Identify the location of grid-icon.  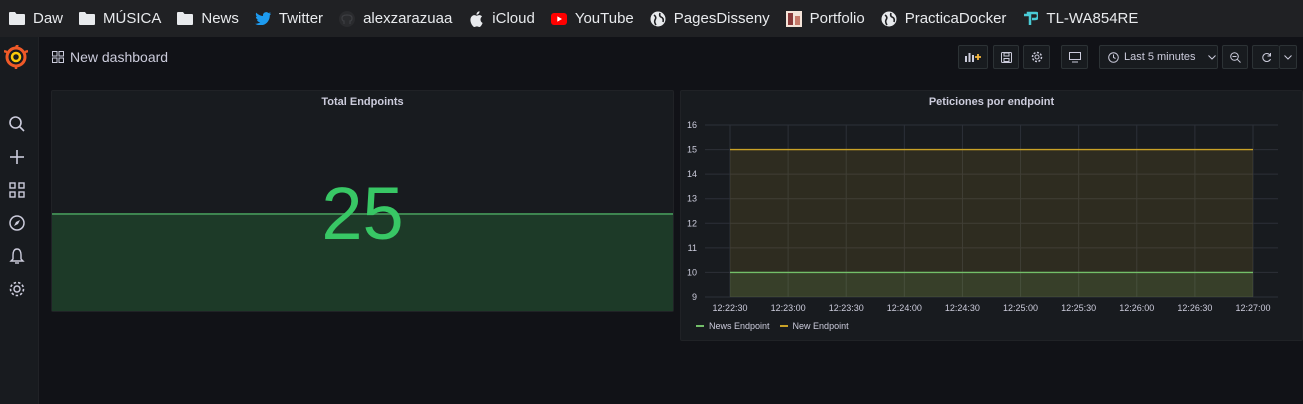
(58, 57).